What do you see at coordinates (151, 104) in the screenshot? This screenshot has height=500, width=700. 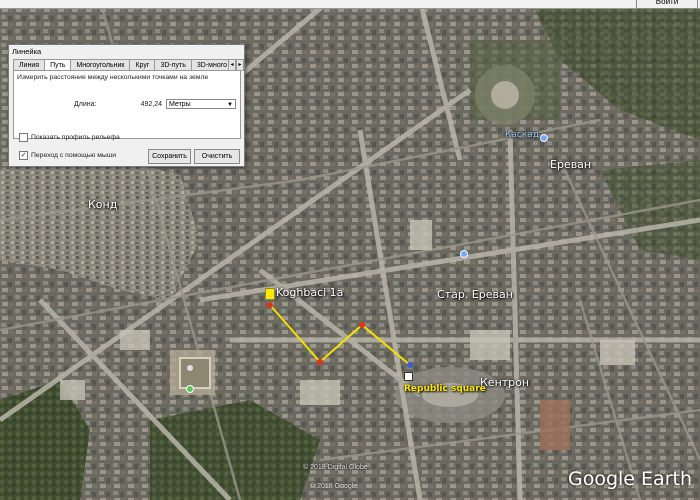 I see `length-value: 492,24` at bounding box center [151, 104].